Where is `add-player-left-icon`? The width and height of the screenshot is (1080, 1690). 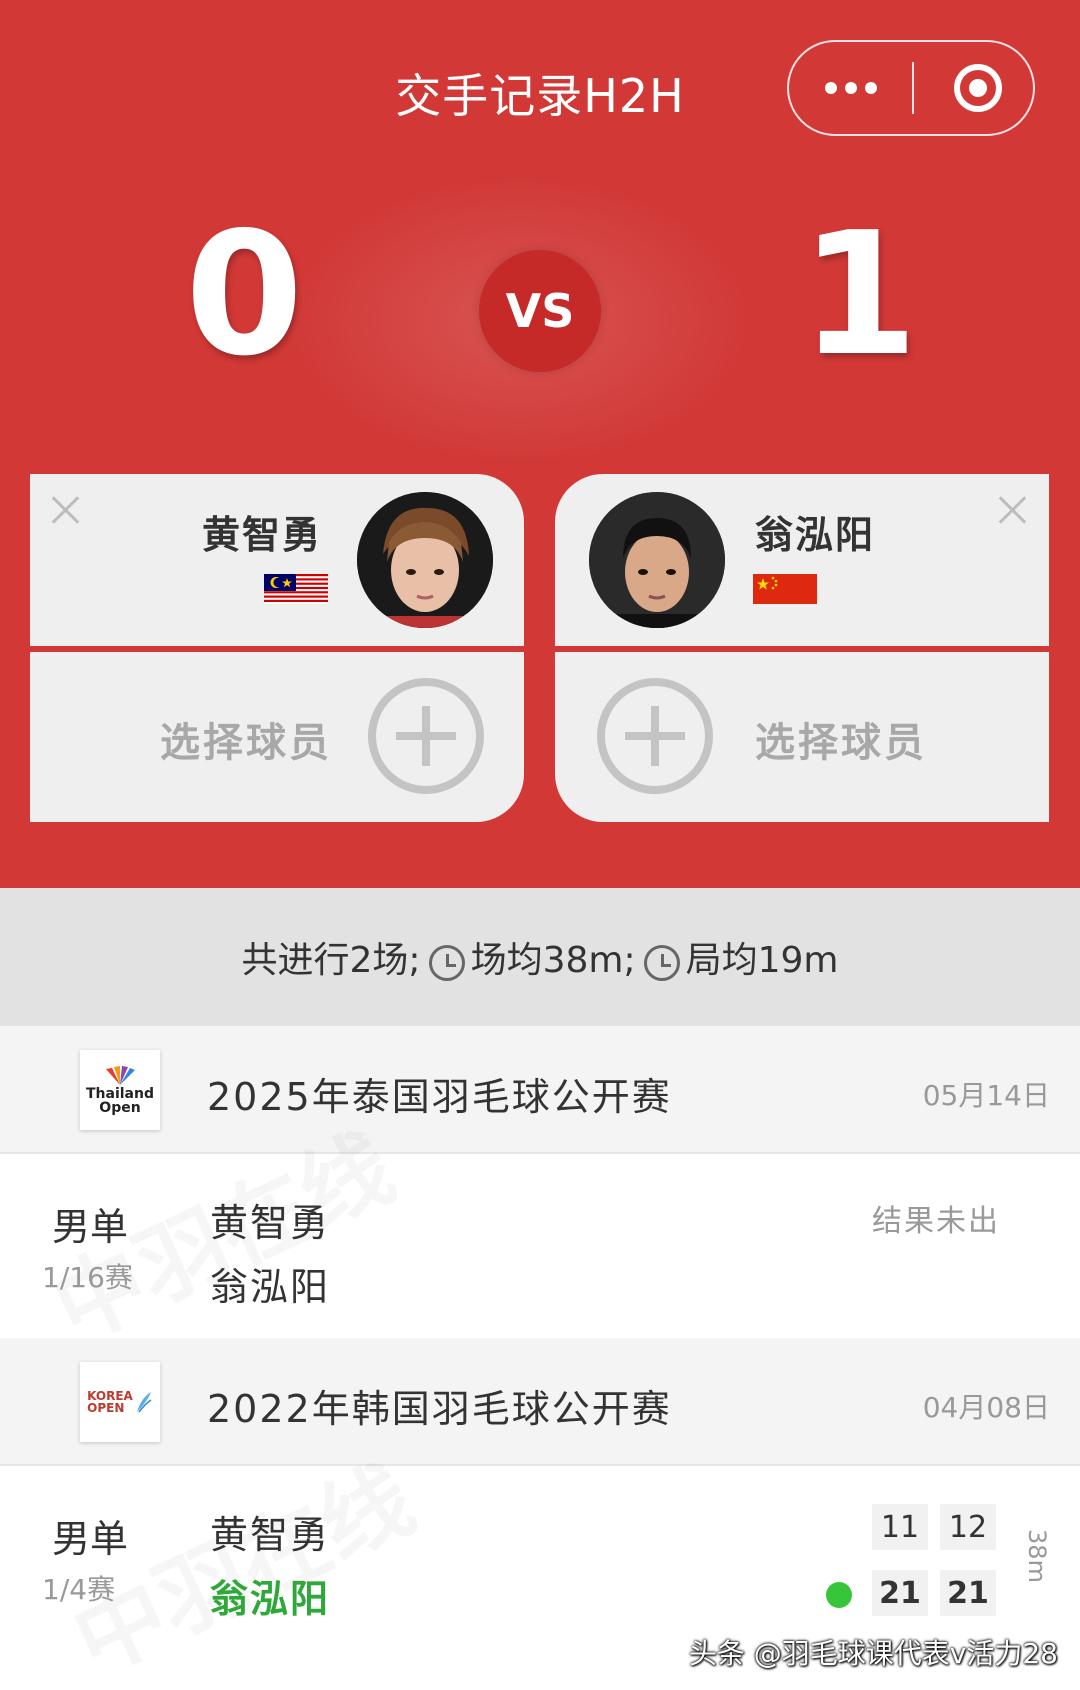 add-player-left-icon is located at coordinates (426, 736).